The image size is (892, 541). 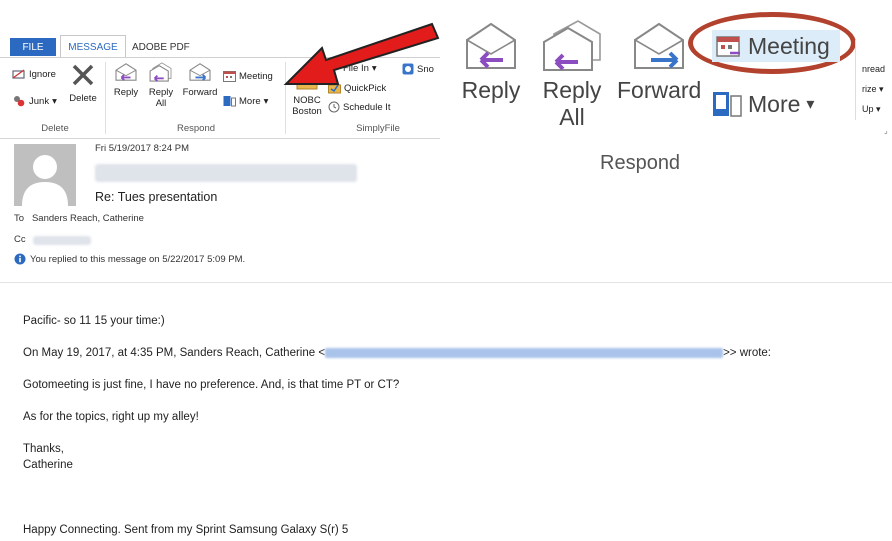 What do you see at coordinates (250, 101) in the screenshot?
I see `more-label: More` at bounding box center [250, 101].